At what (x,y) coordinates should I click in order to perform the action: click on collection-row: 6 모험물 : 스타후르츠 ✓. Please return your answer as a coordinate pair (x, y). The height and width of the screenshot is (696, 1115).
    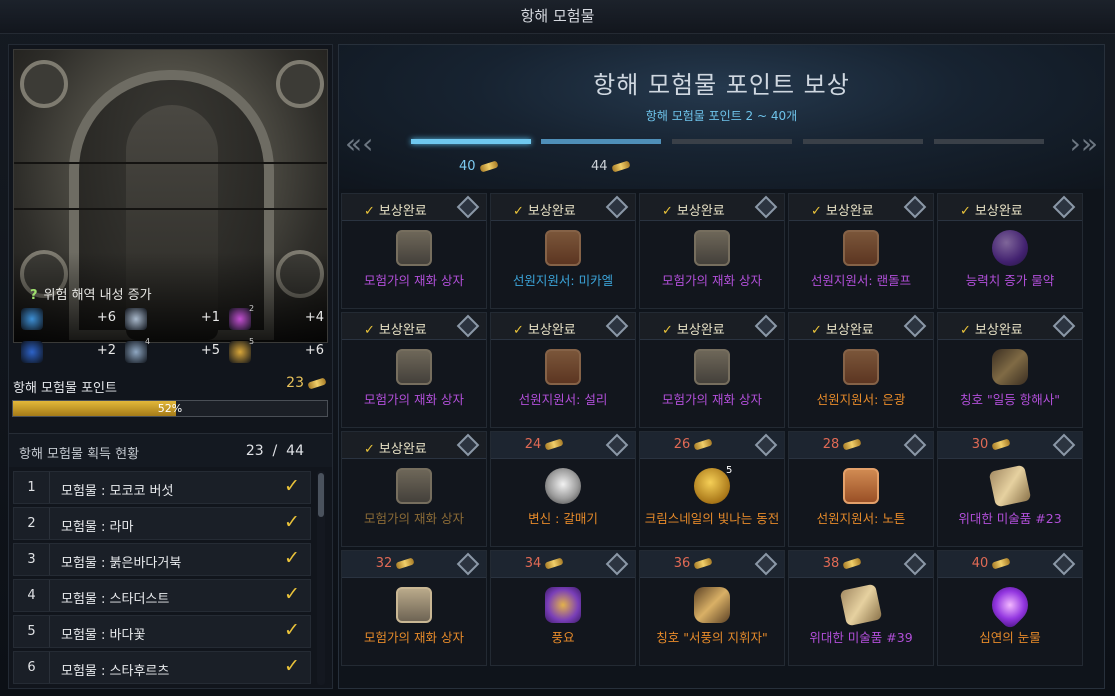
    Looking at the image, I should click on (162, 667).